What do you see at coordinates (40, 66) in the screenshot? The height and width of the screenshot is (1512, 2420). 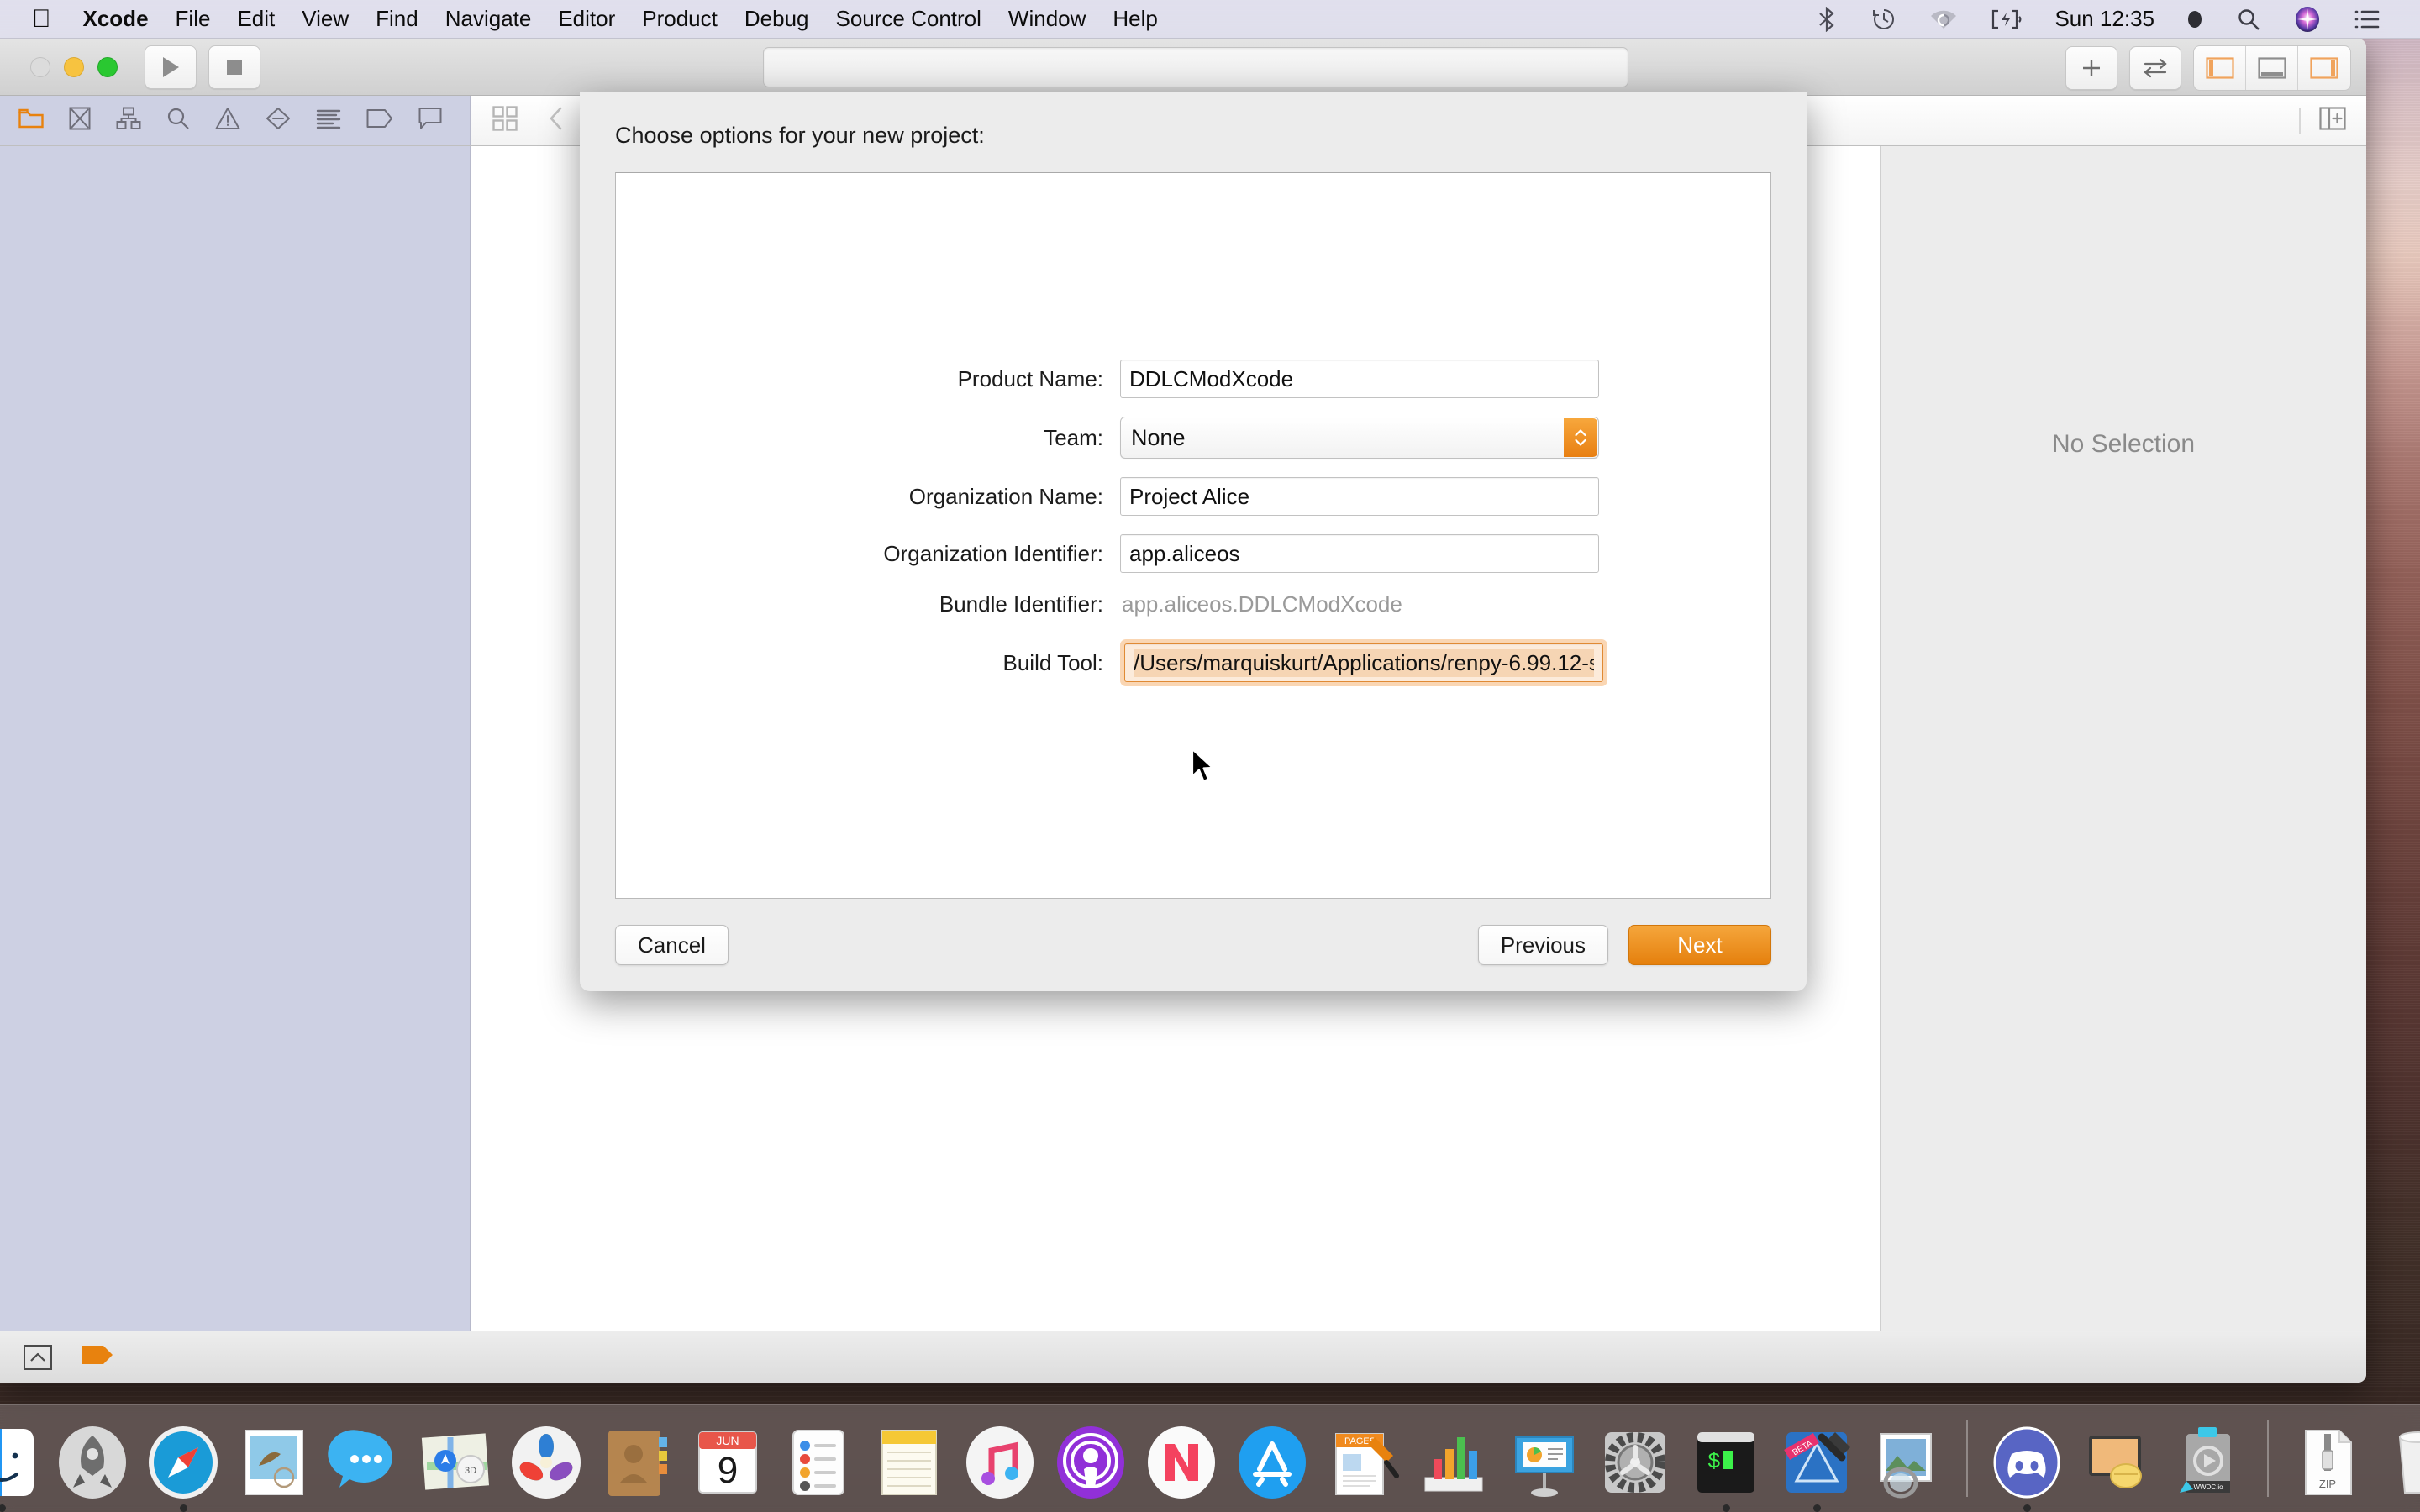 I see `close-window-button` at bounding box center [40, 66].